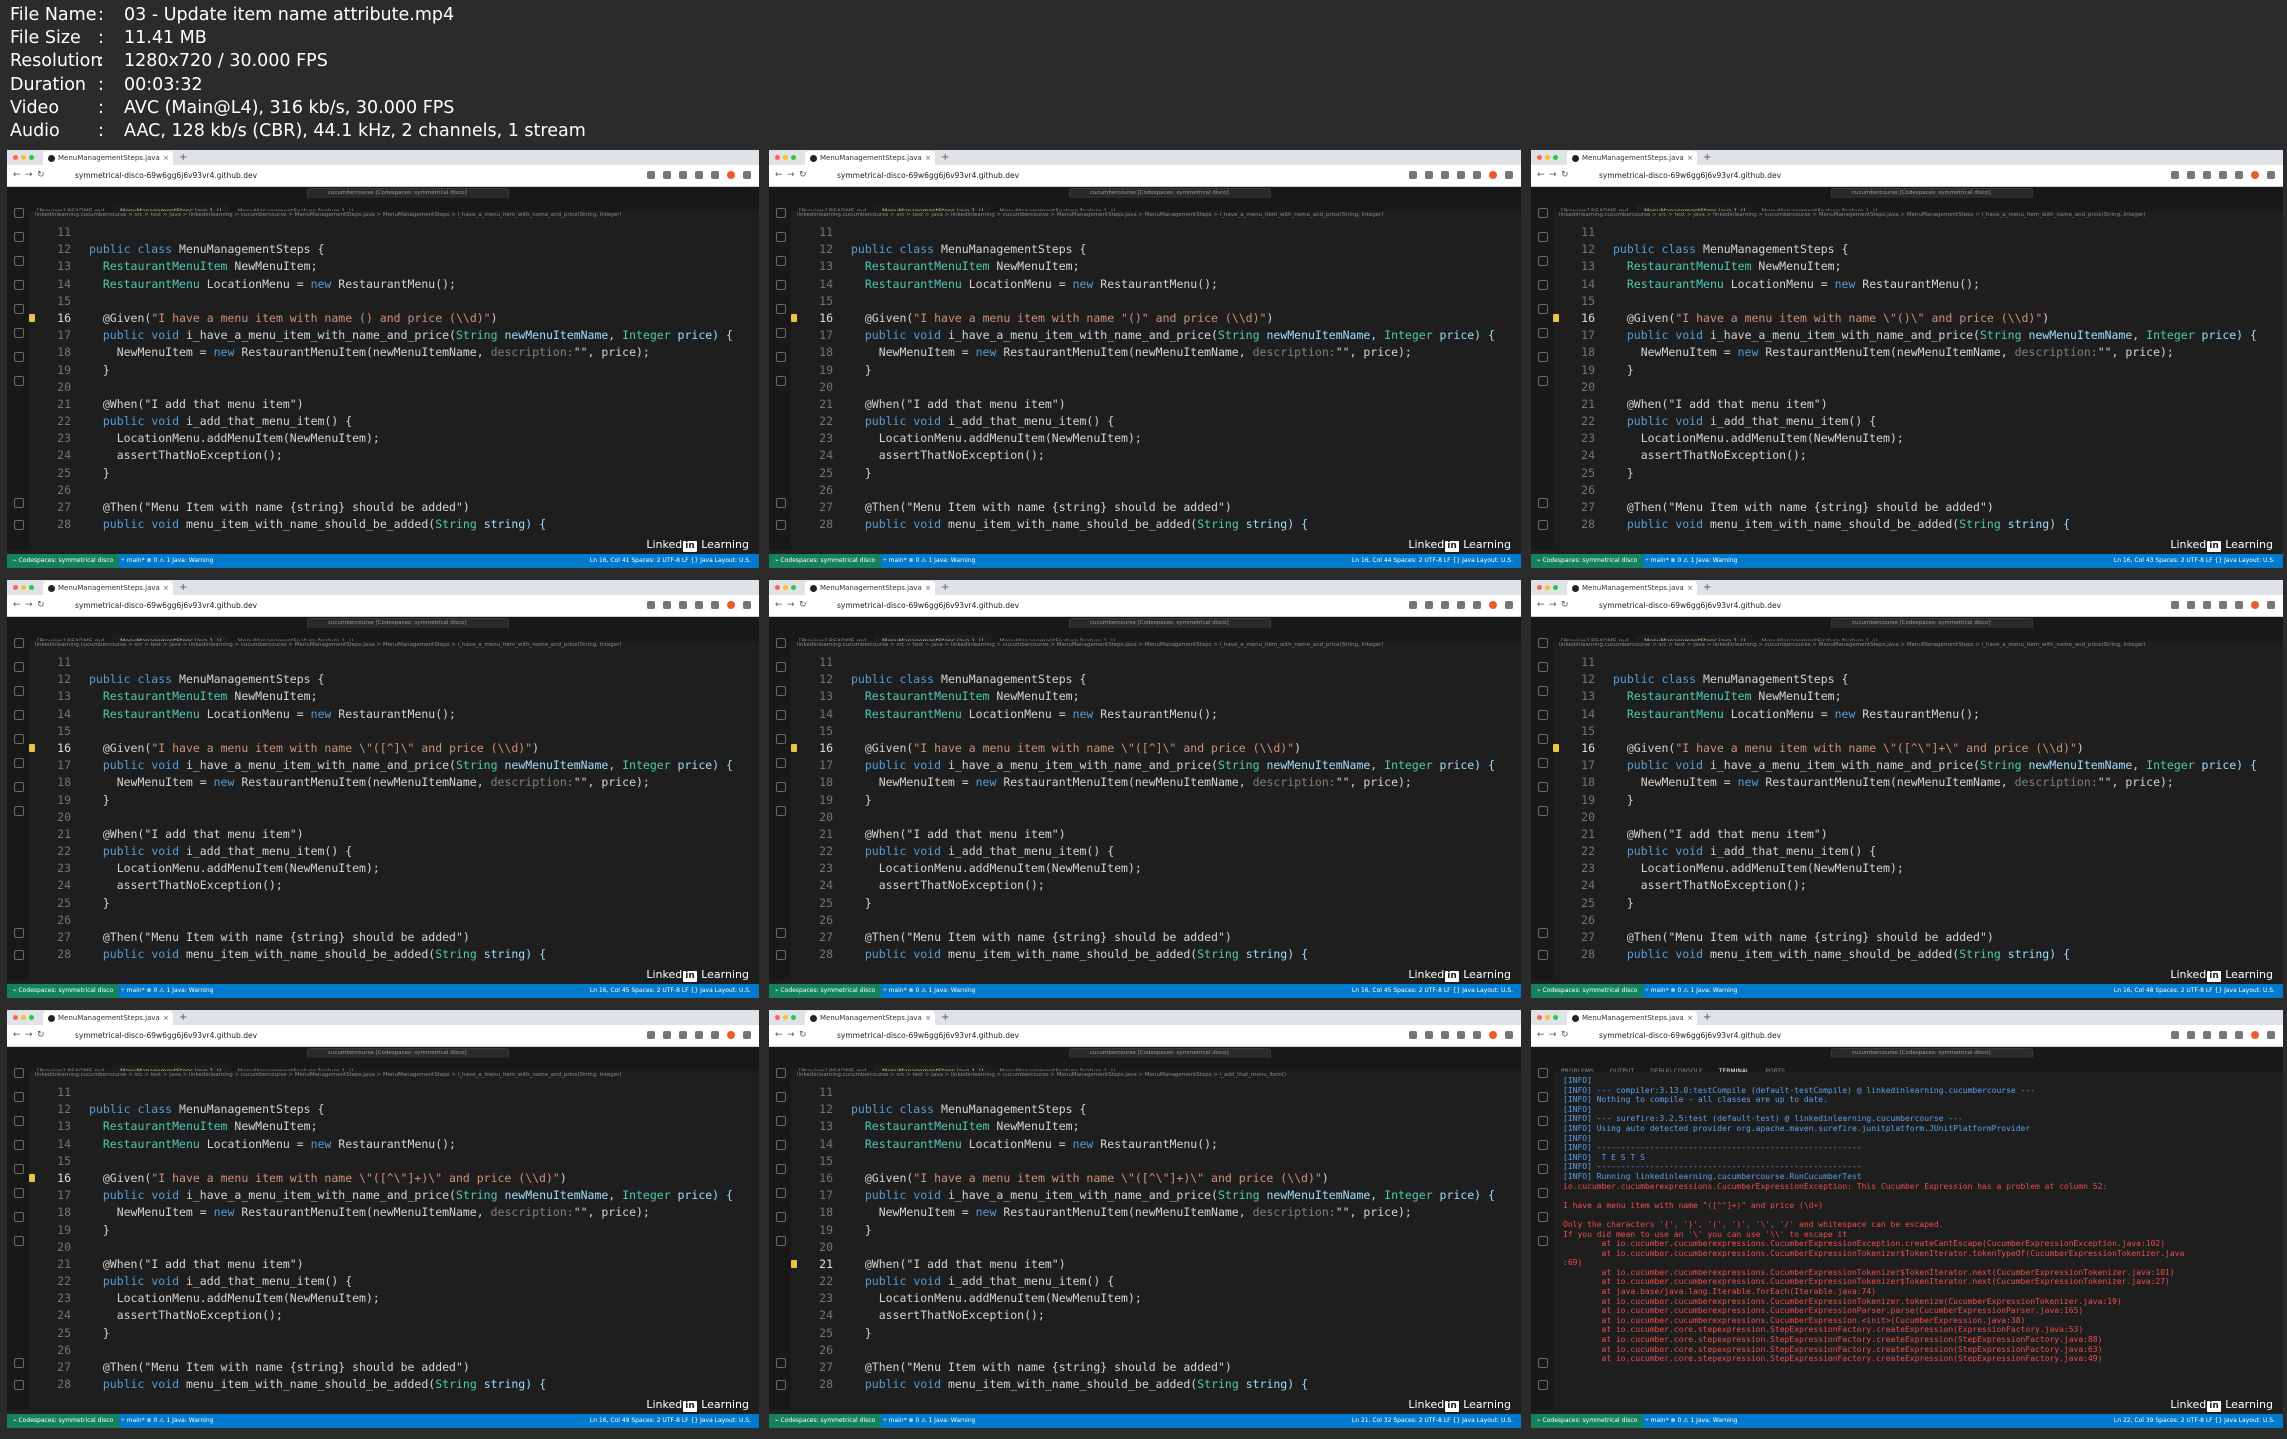 The height and width of the screenshot is (1439, 2287). What do you see at coordinates (1622, 1068) in the screenshot?
I see `panel-tab: OUTPUT` at bounding box center [1622, 1068].